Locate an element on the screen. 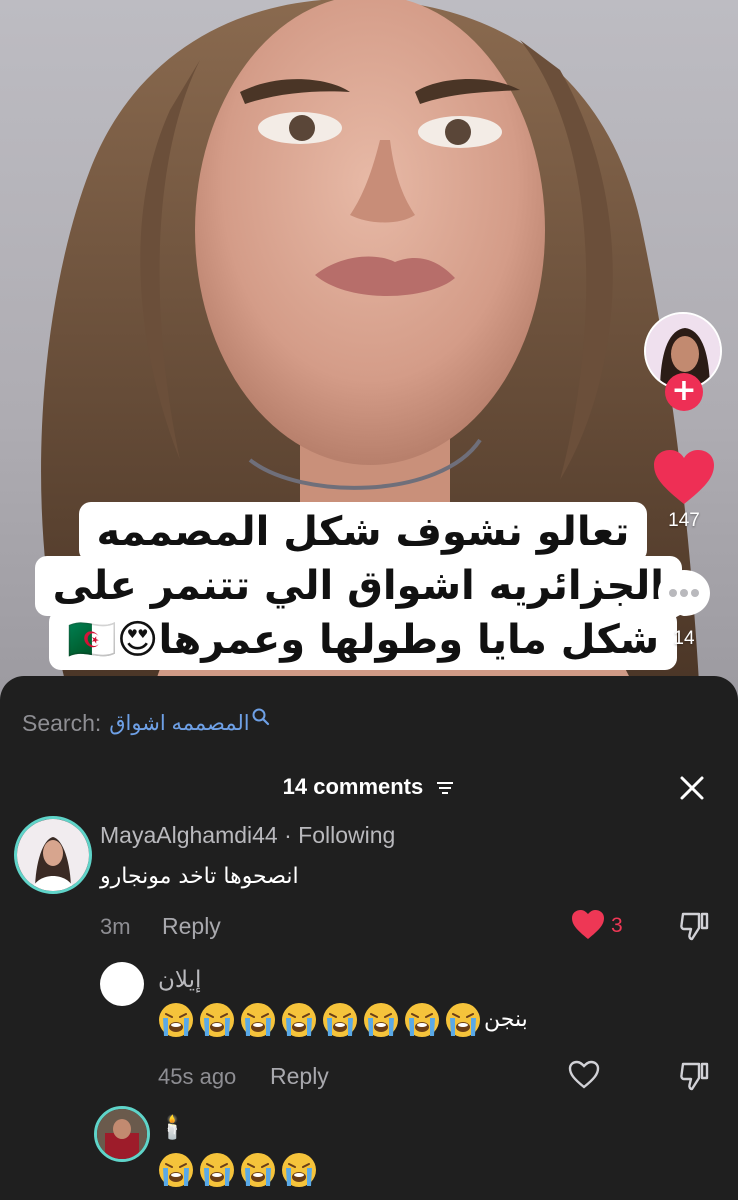 This screenshot has height=1200, width=738. search-term-link: المصممه اشواق is located at coordinates (179, 723).